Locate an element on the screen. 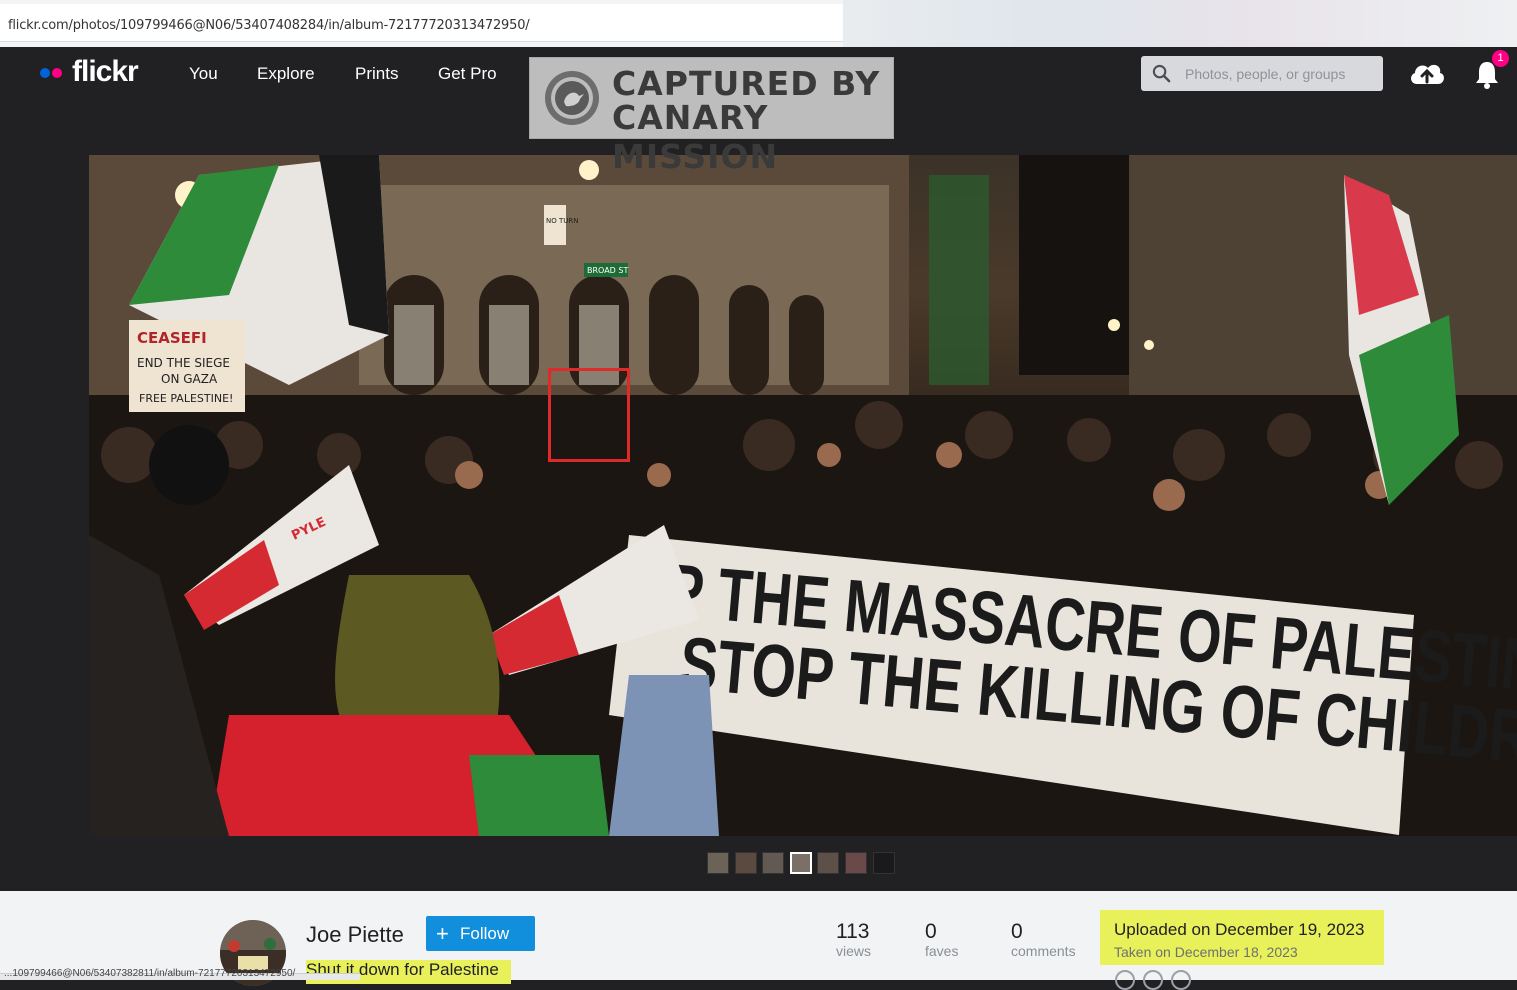  comments-label: comments is located at coordinates (1043, 951).